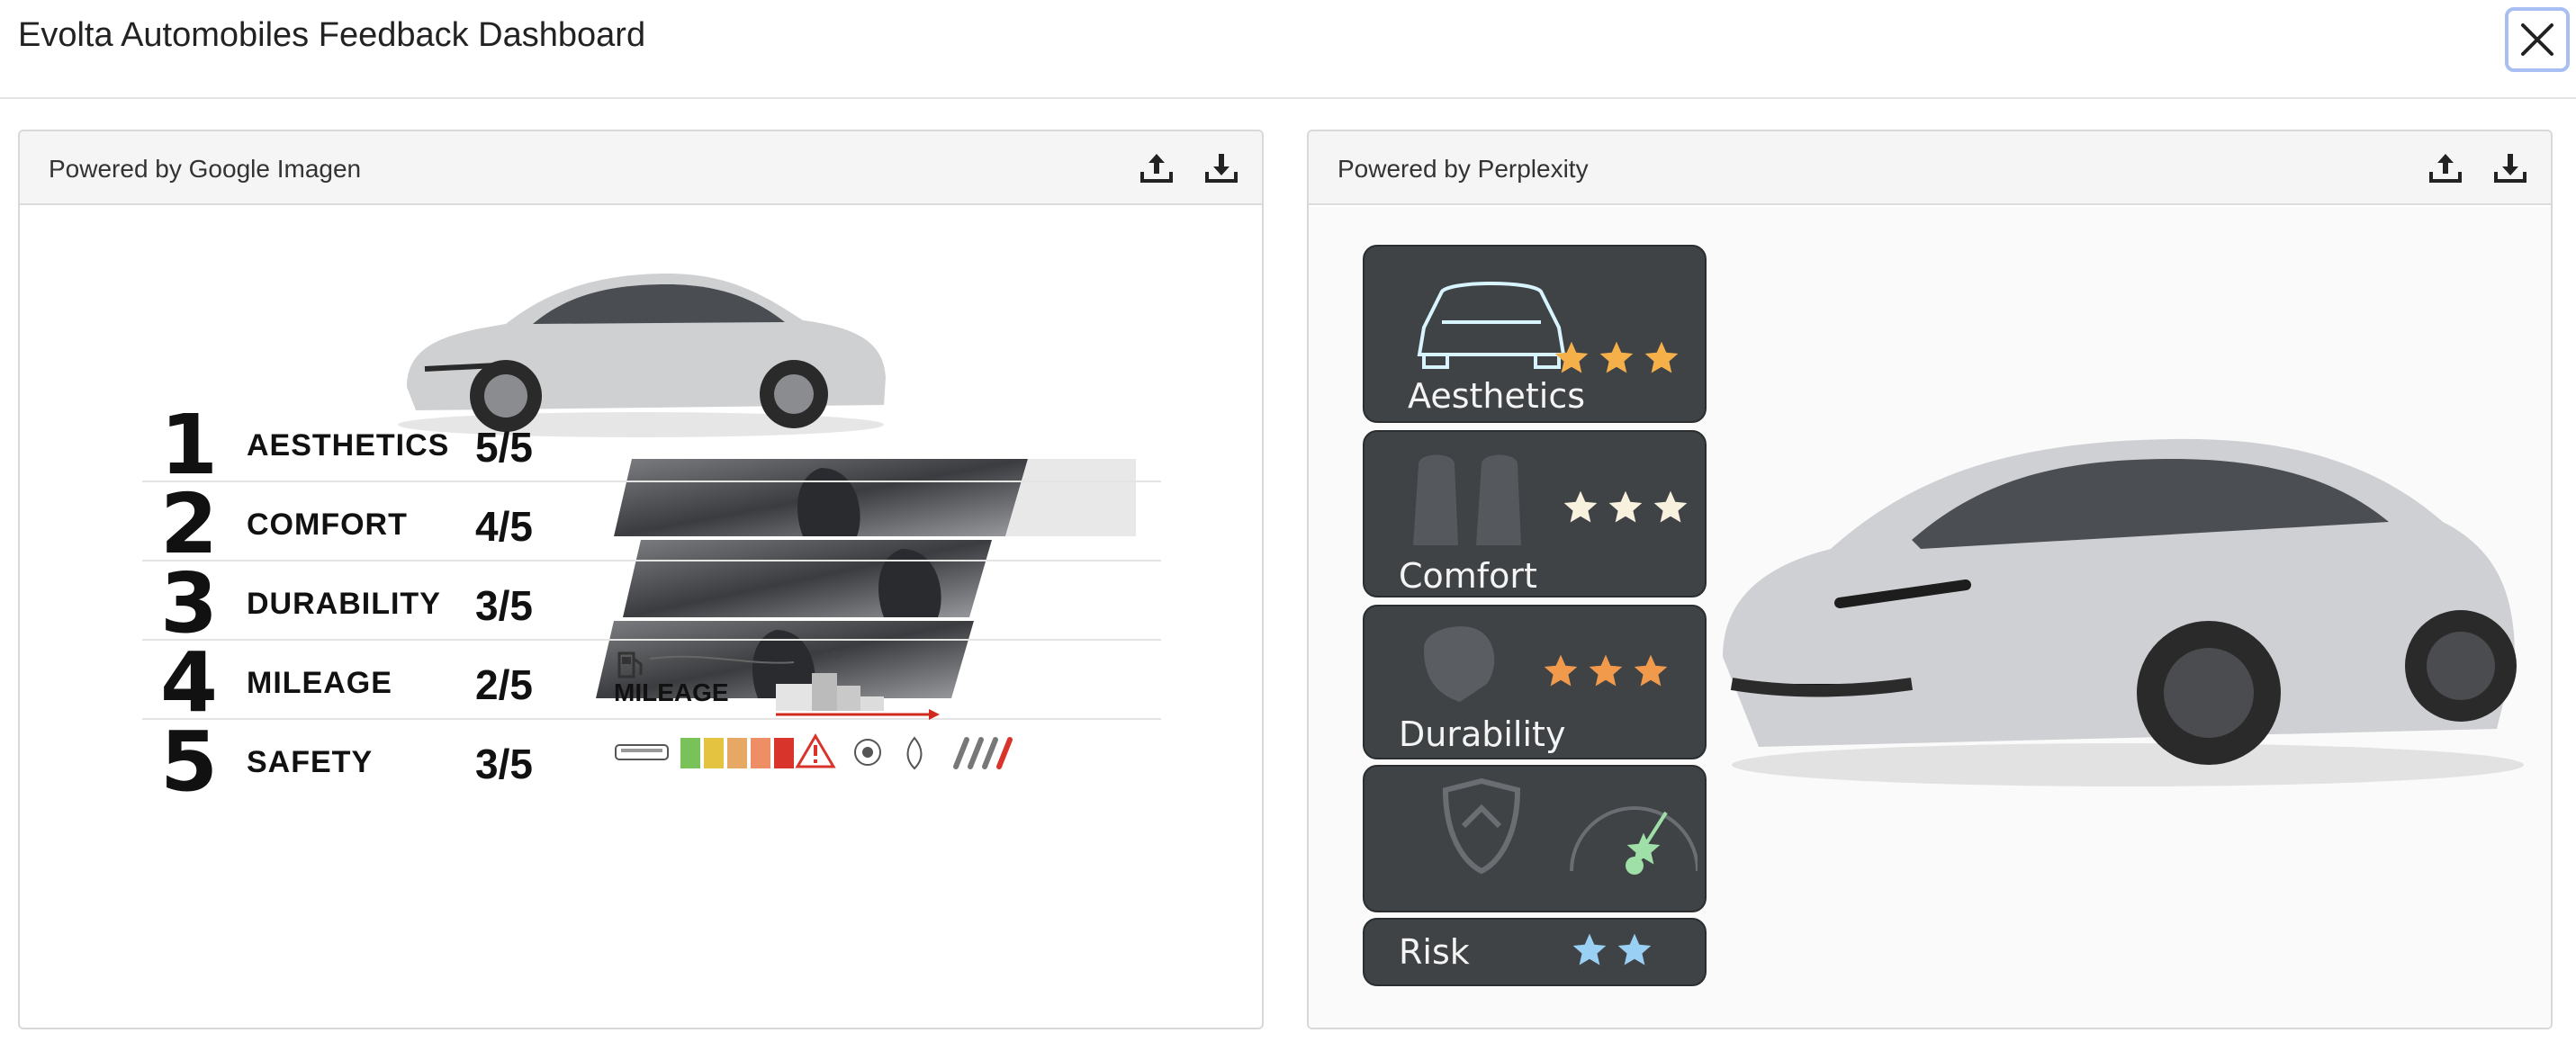  I want to click on dashboard-header: Evolta Automobiles Feedback Dashboard, so click(1288, 50).